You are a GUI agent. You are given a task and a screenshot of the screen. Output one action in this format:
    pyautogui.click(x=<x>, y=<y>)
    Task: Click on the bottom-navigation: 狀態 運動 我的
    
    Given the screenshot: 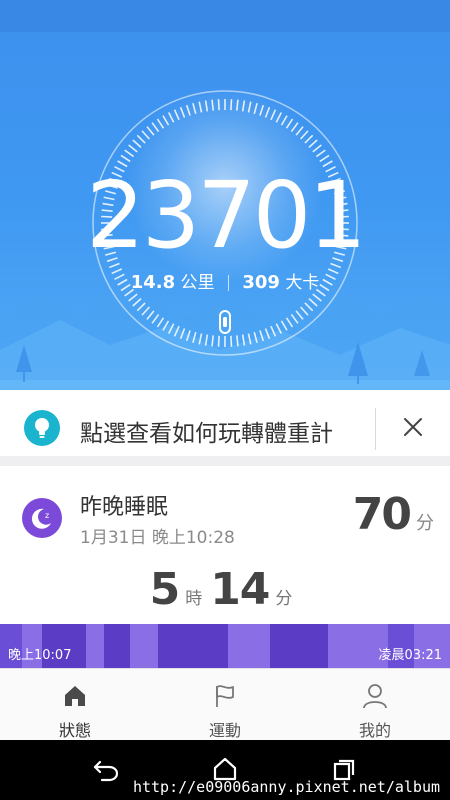 What is the action you would take?
    pyautogui.click(x=225, y=704)
    